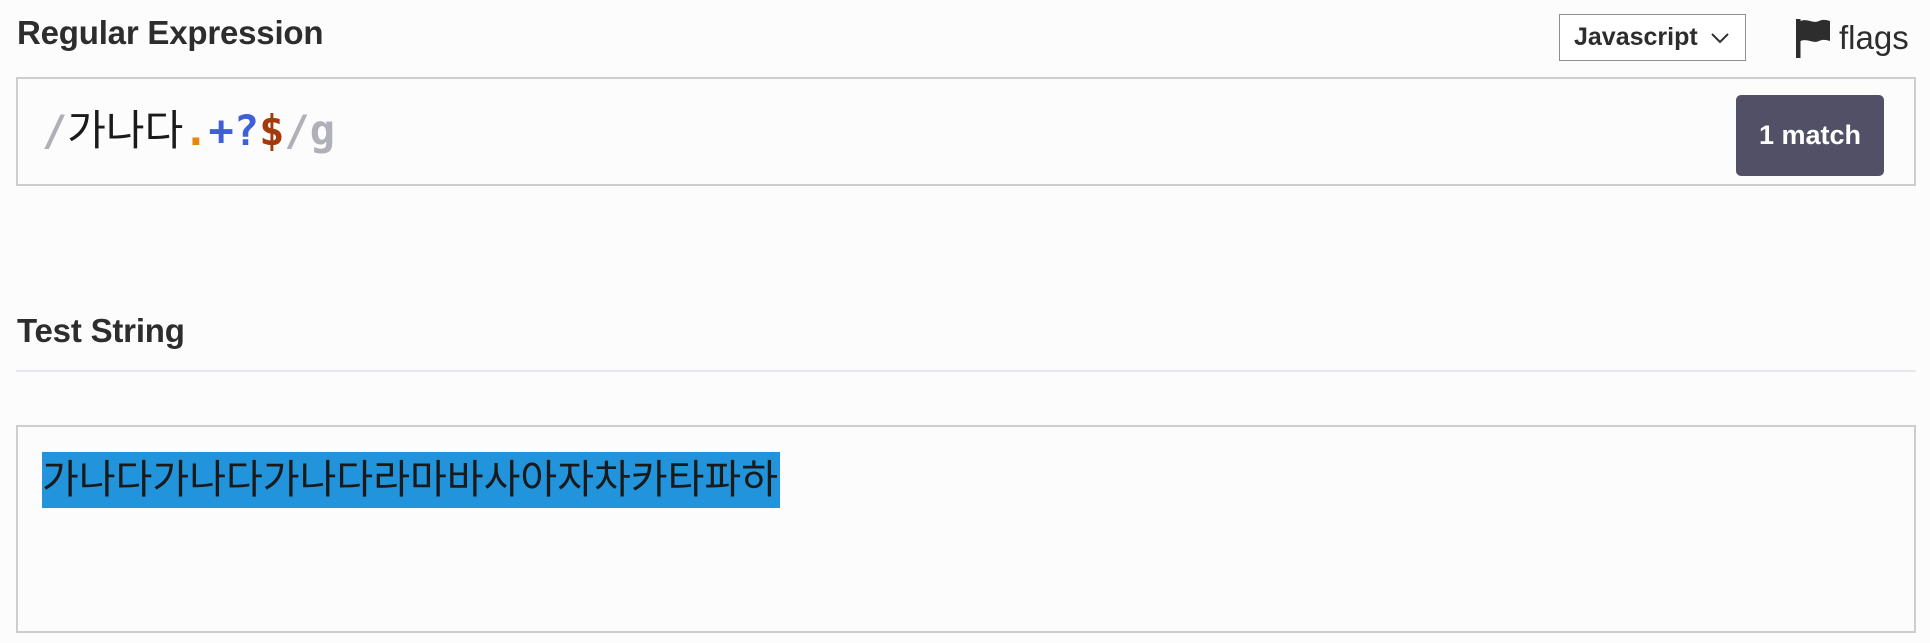 Image resolution: width=1930 pixels, height=643 pixels. What do you see at coordinates (1810, 135) in the screenshot?
I see `match-count-badge: 1 match` at bounding box center [1810, 135].